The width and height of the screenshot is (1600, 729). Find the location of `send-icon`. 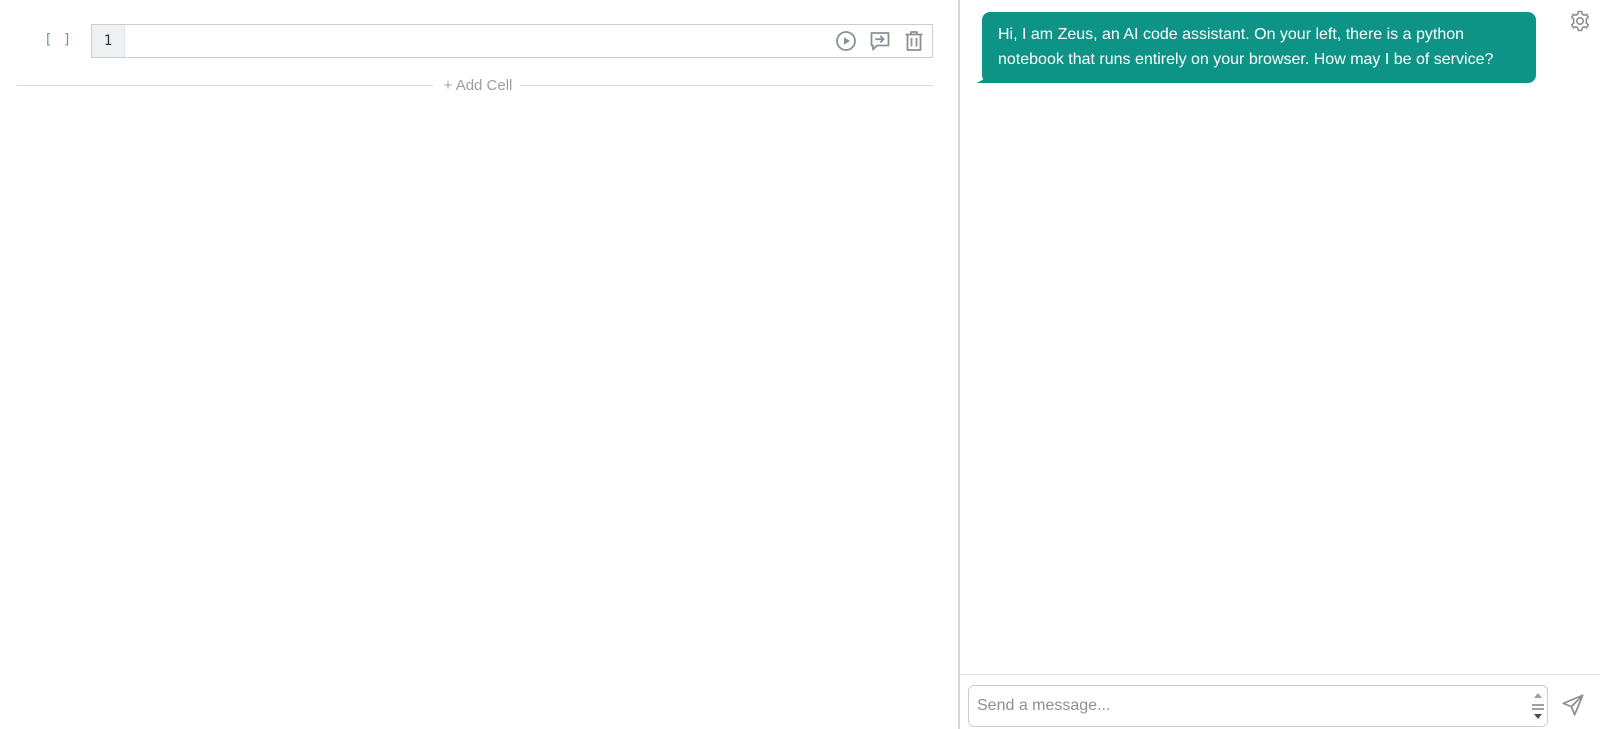

send-icon is located at coordinates (1573, 705).